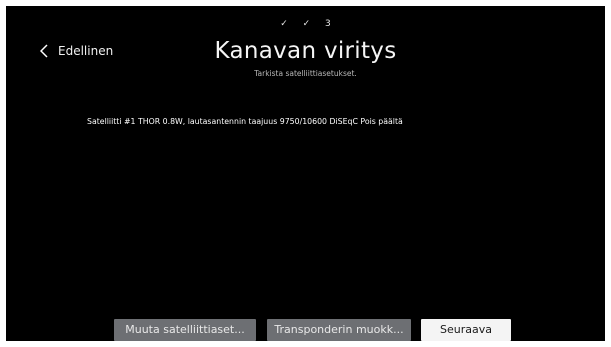 This screenshot has width=611, height=347. What do you see at coordinates (284, 24) in the screenshot?
I see `step-1-checkmark: ✓` at bounding box center [284, 24].